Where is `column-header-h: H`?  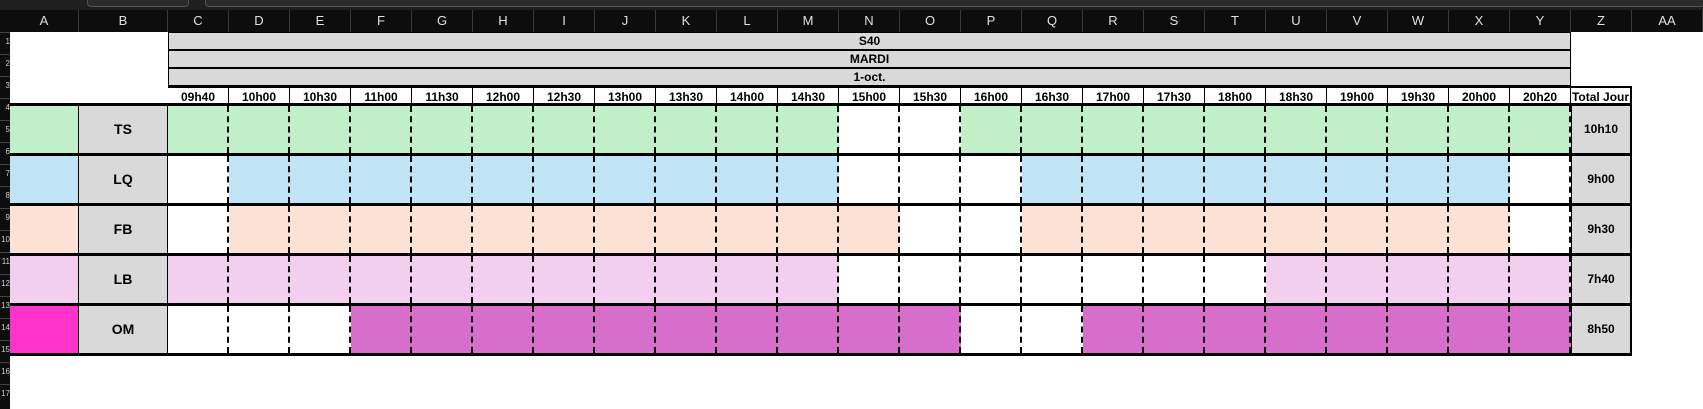 column-header-h: H is located at coordinates (503, 21).